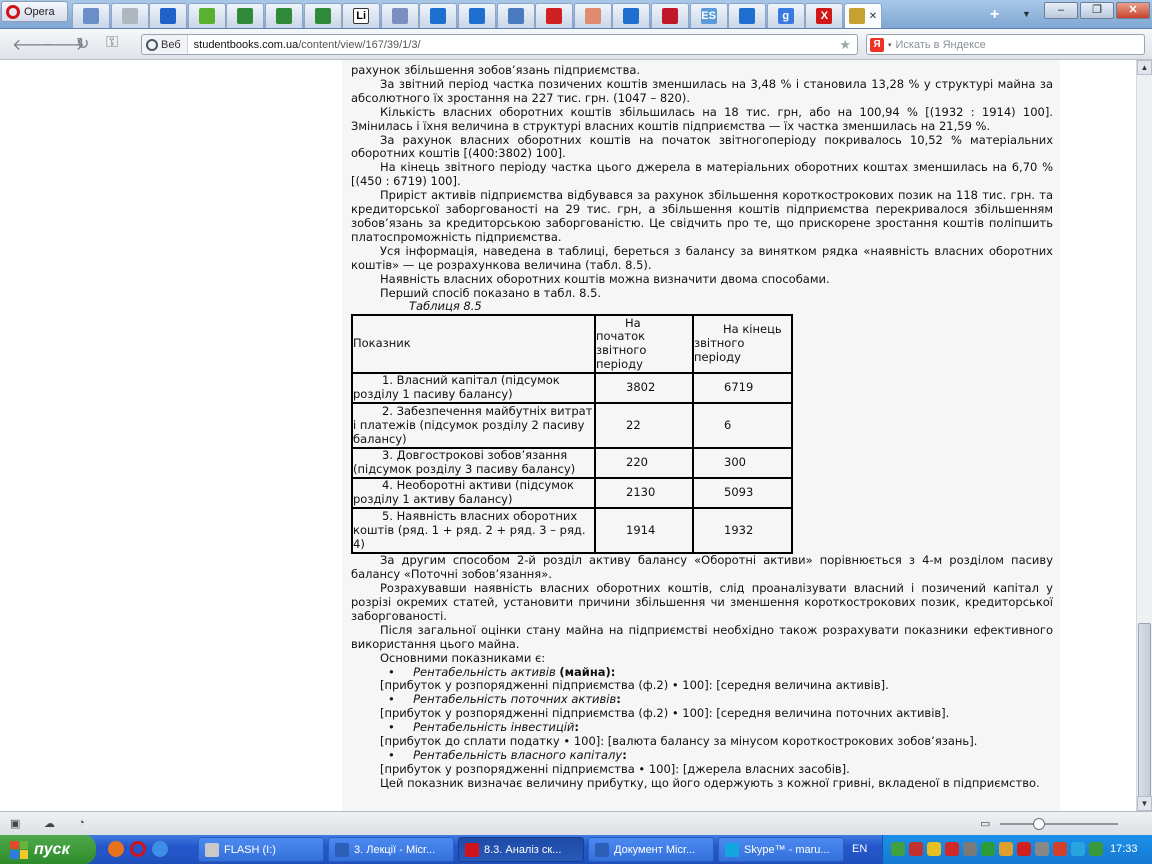  What do you see at coordinates (994, 15) in the screenshot?
I see `new-tab-plus-icon: +` at bounding box center [994, 15].